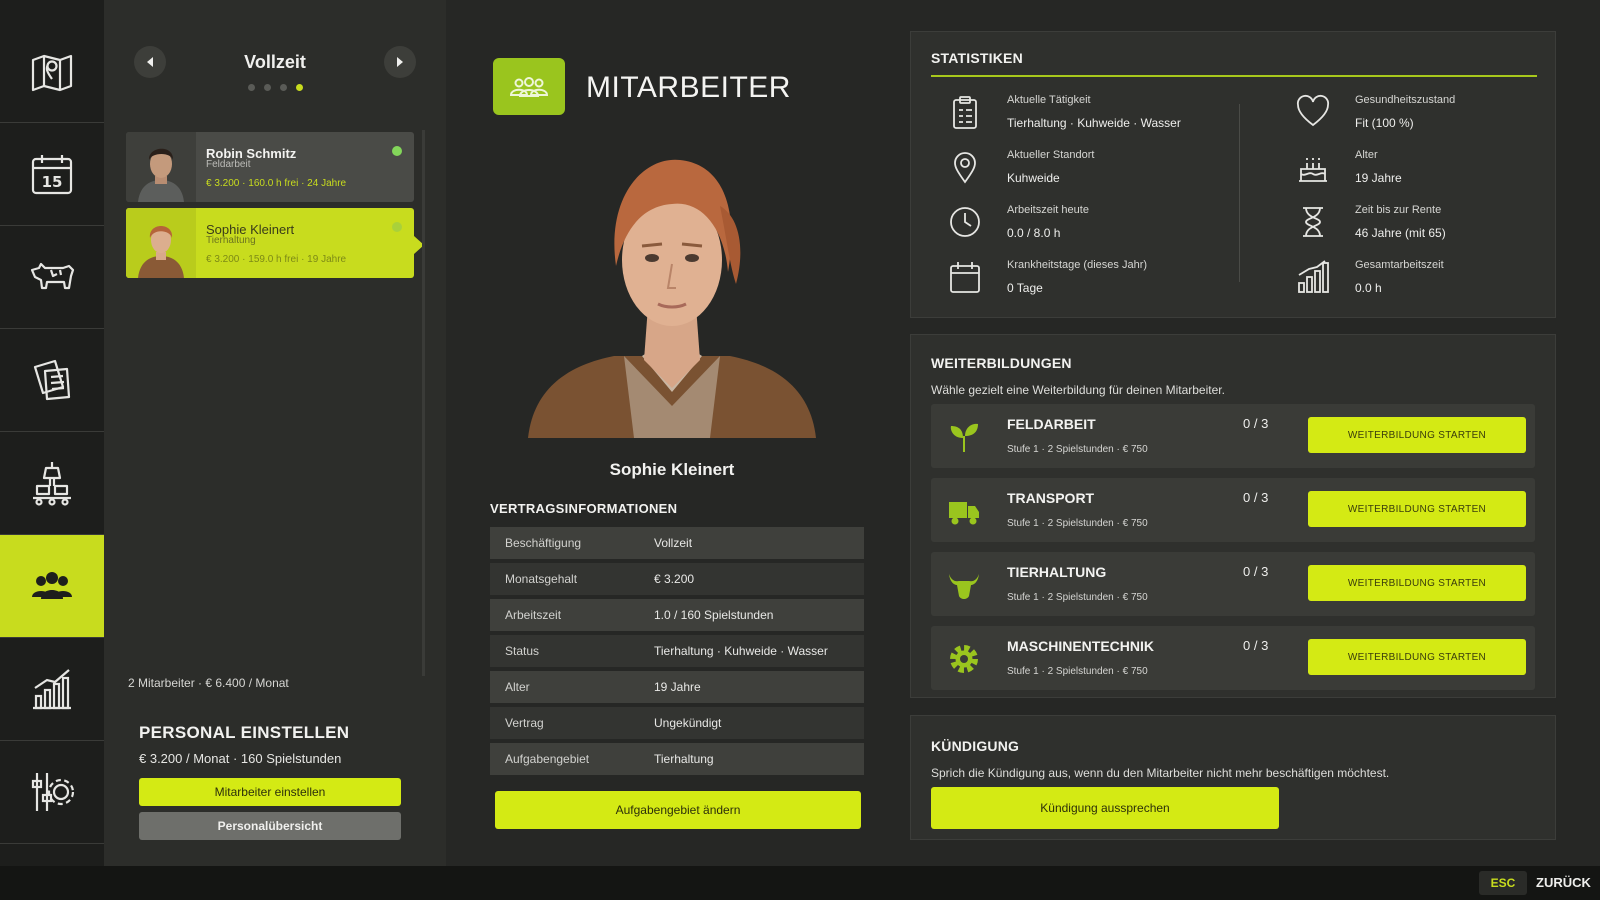  I want to click on stat-label: Gesamtarbeitszeit, so click(1399, 265).